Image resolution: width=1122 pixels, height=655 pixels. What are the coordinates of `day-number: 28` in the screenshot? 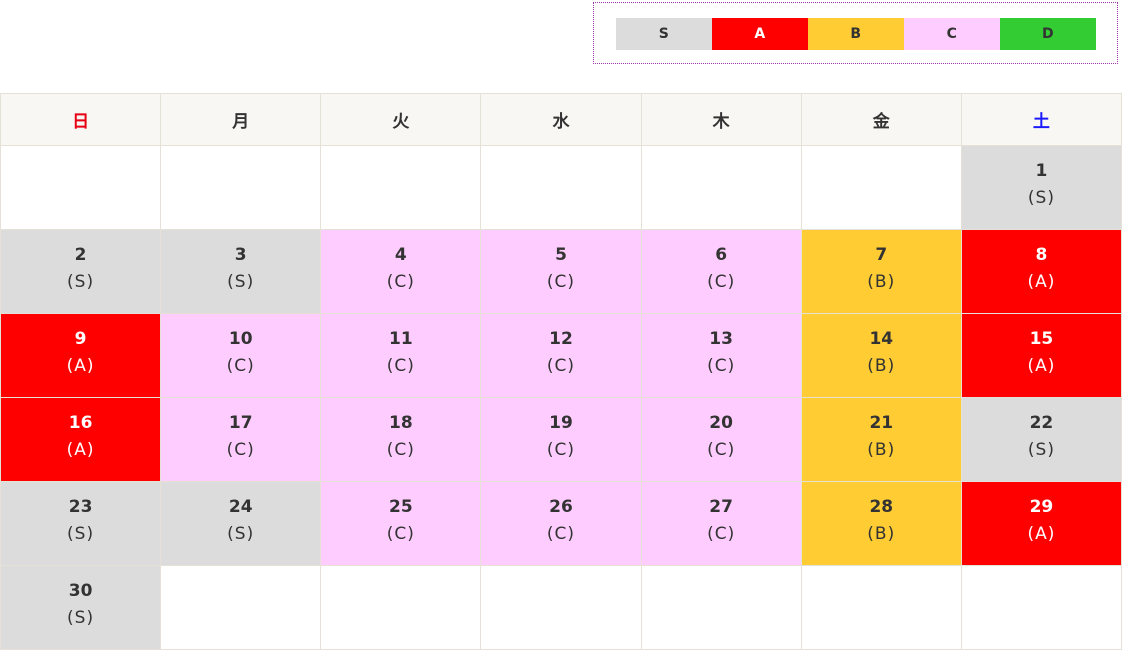 It's located at (881, 507).